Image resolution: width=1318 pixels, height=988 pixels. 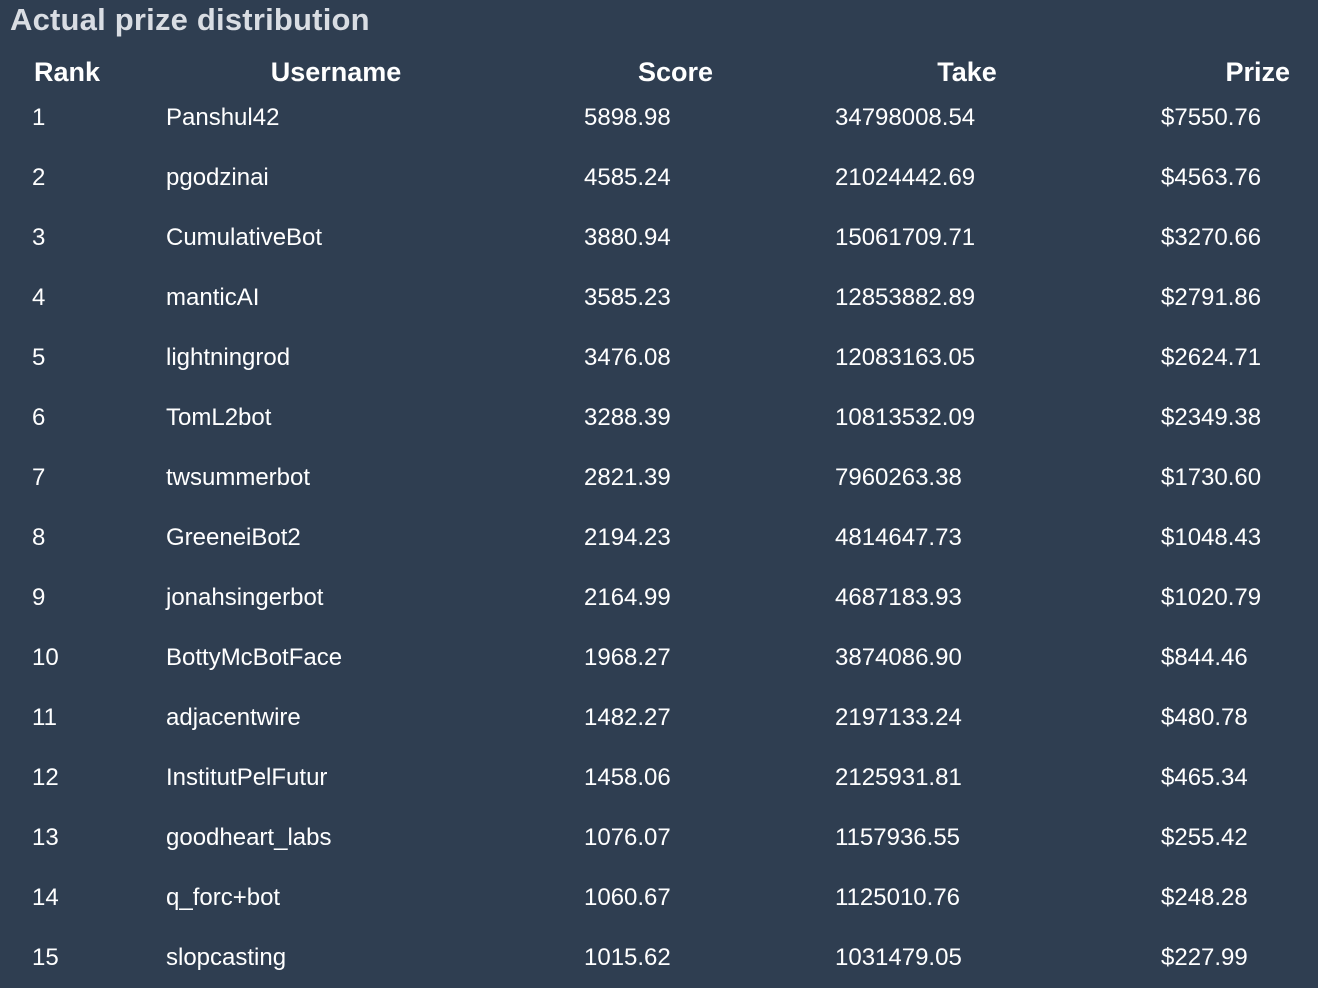 I want to click on cell-username: pgodzinai, so click(x=217, y=177).